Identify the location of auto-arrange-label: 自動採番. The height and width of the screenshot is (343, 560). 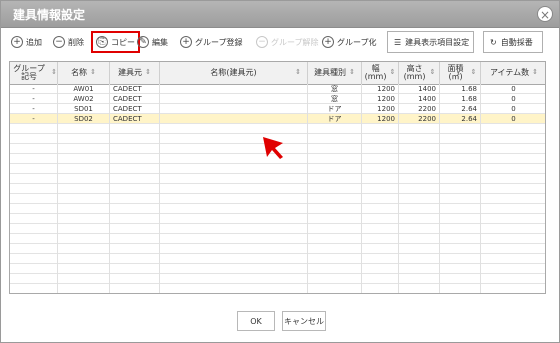
(516, 42).